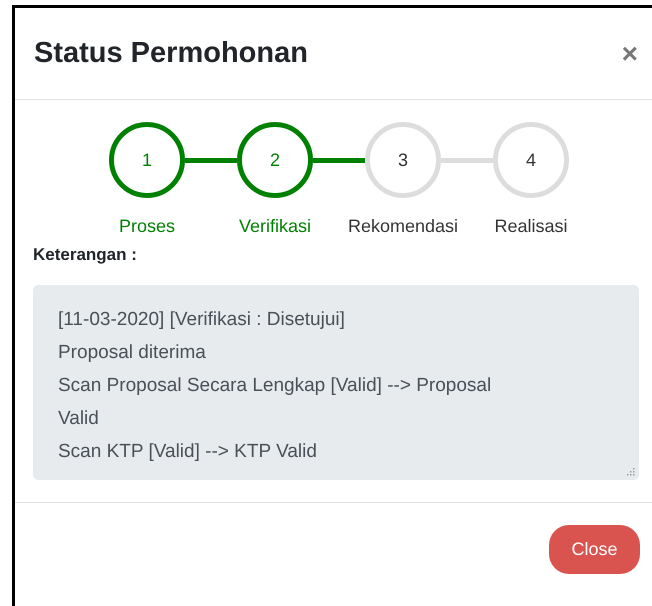  I want to click on close-button: Close, so click(594, 549).